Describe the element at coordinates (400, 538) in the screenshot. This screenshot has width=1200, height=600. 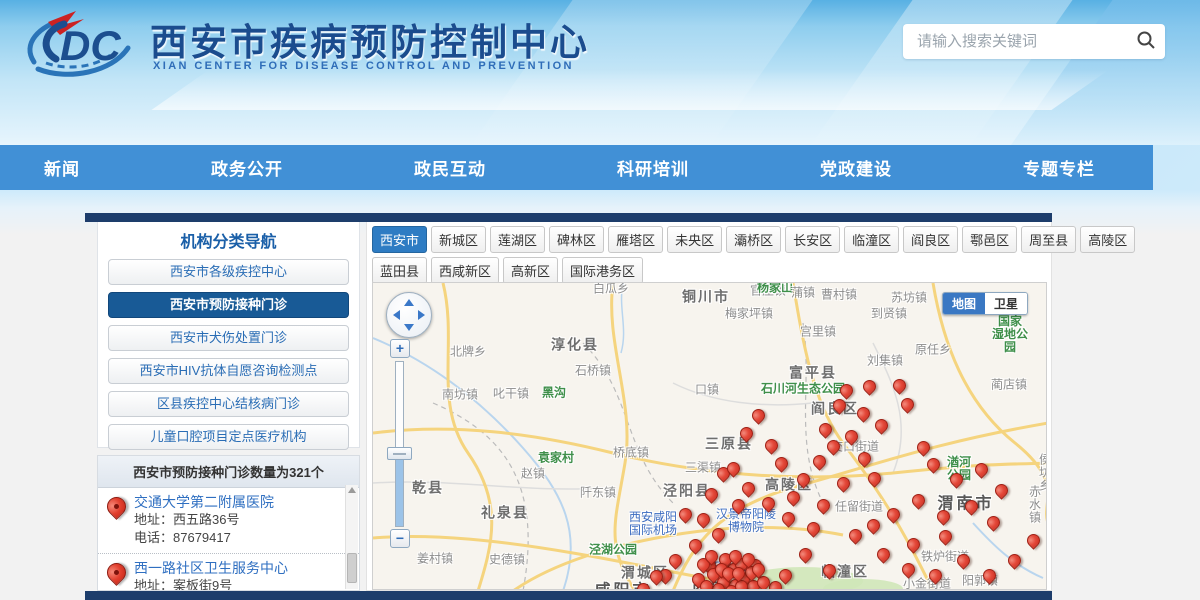
I see `zoom-out-button: −` at that location.